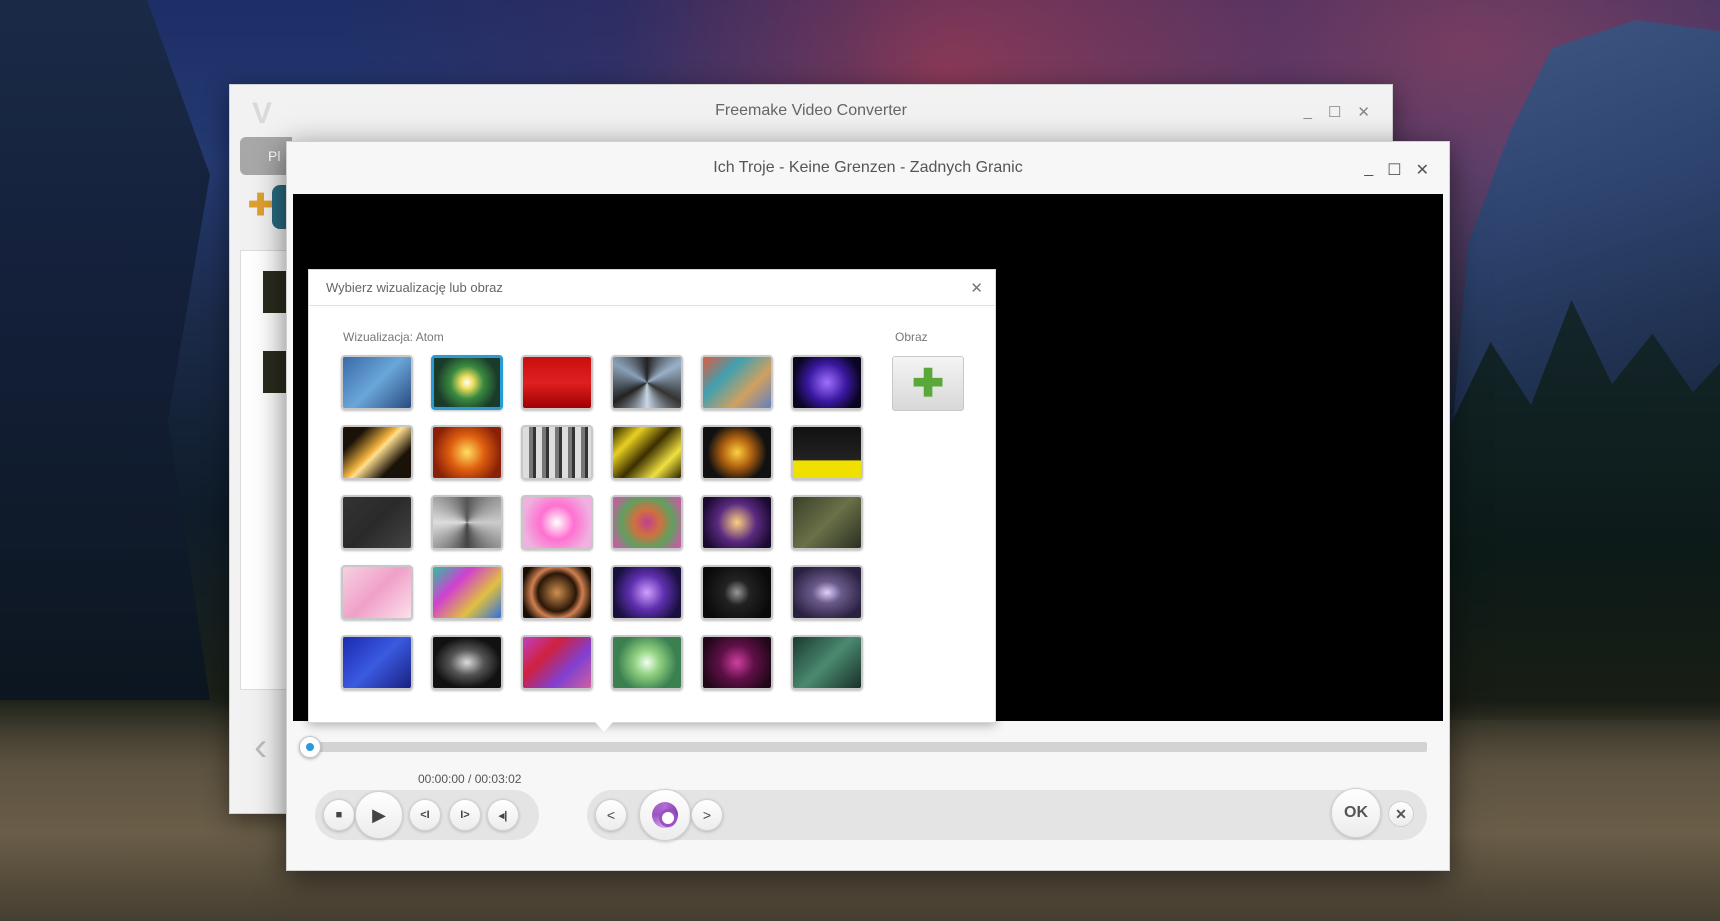 This screenshot has height=921, width=1720. Describe the element at coordinates (266, 156) in the screenshot. I see `tab-playlist: Pl` at that location.